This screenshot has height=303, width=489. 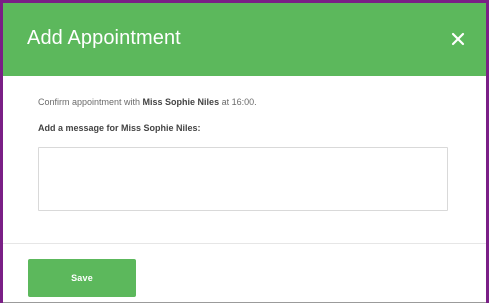 I want to click on appointment-time: 16:00, so click(x=243, y=102).